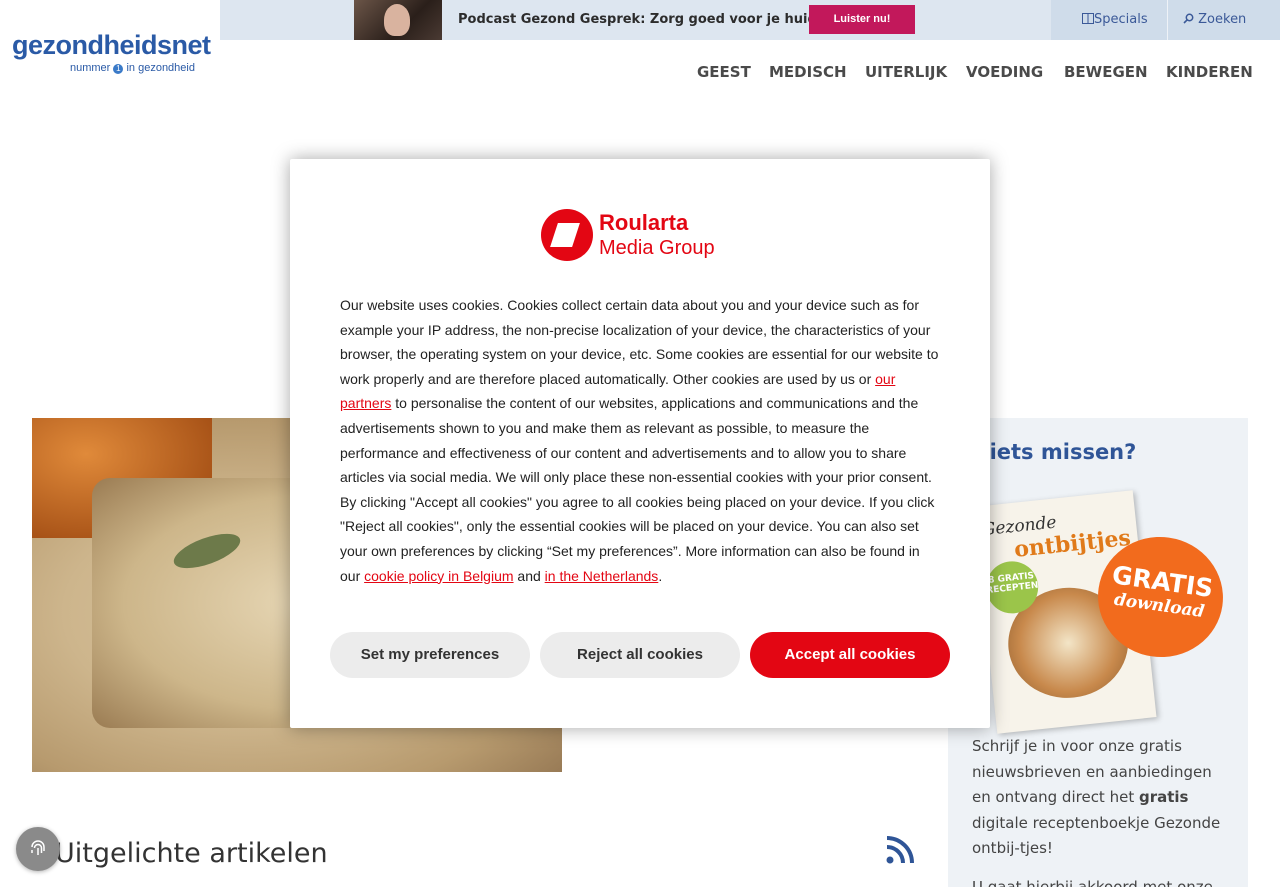 This screenshot has width=1280, height=887. I want to click on nav-geest: GEEST, so click(724, 72).